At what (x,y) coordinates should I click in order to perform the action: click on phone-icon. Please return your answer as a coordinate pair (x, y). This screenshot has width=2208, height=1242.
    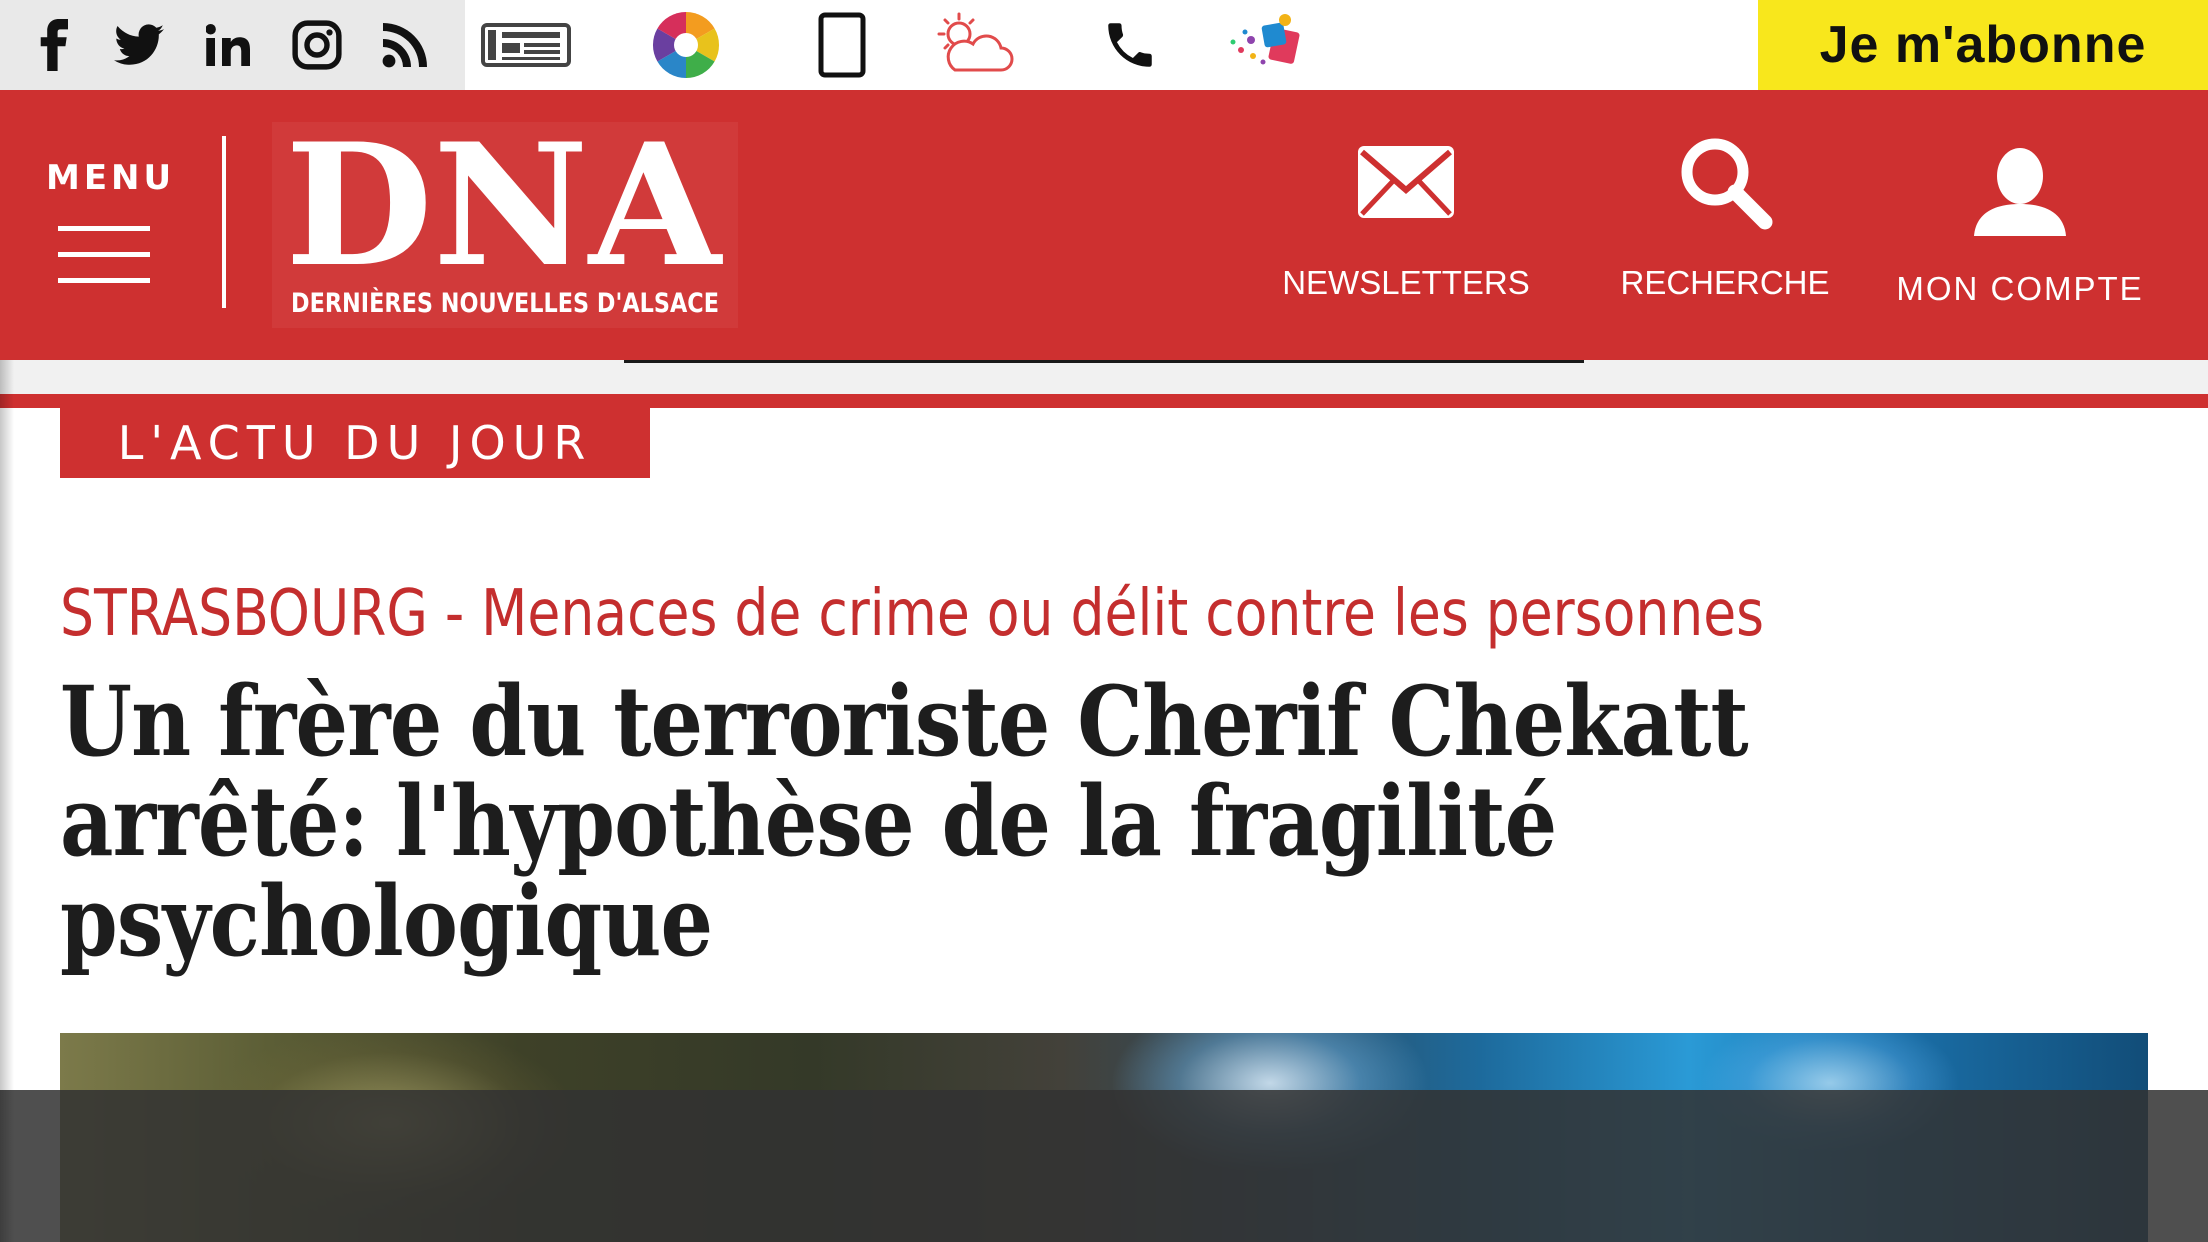
    Looking at the image, I should click on (1130, 45).